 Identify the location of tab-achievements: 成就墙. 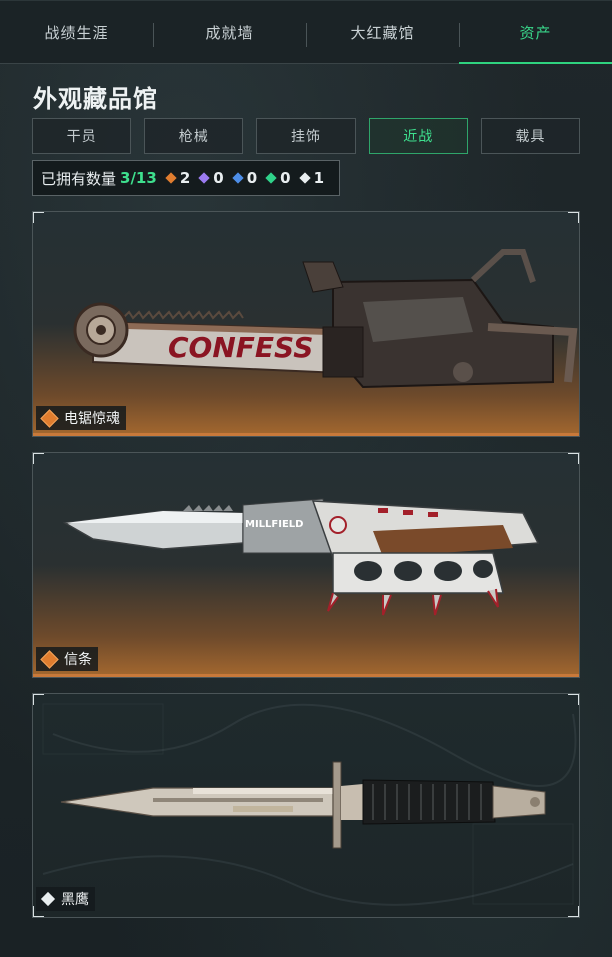
(229, 32).